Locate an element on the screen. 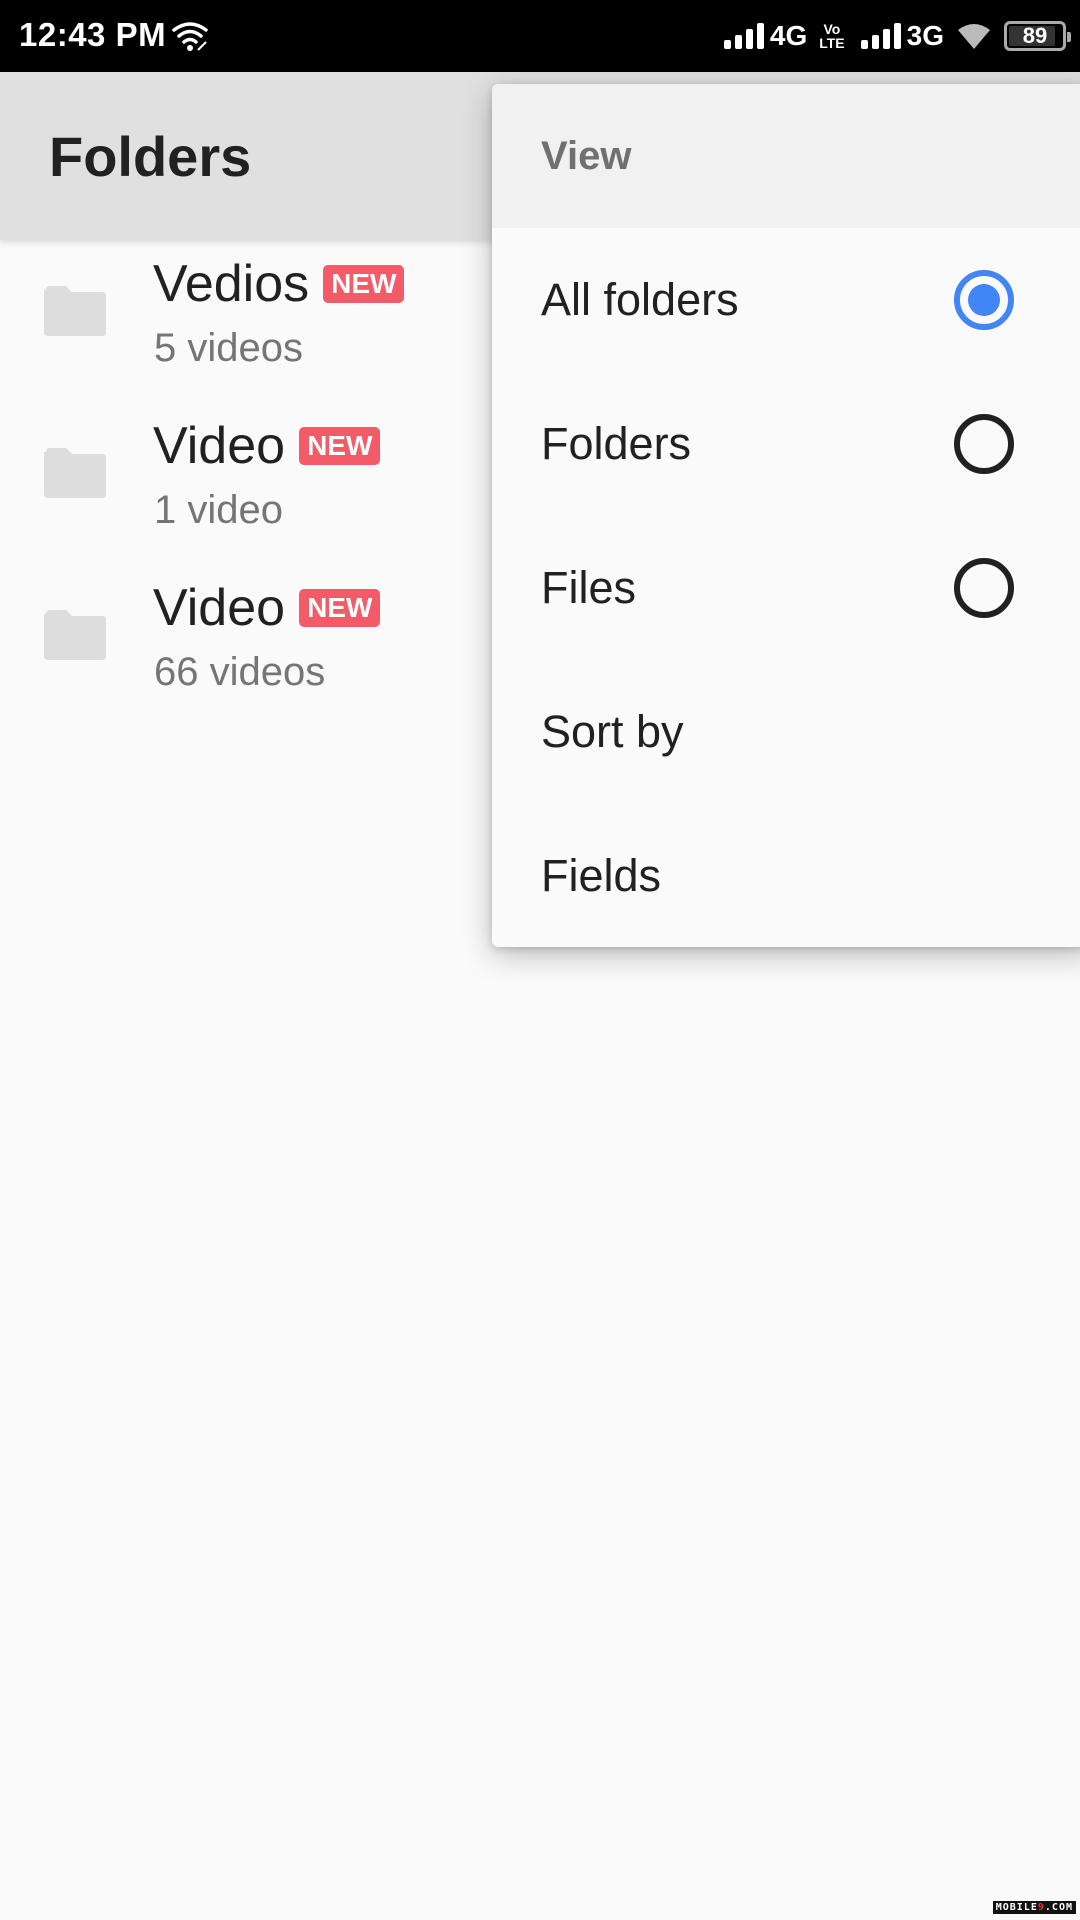 This screenshot has height=1920, width=1080. folder-name: Vedios is located at coordinates (231, 284).